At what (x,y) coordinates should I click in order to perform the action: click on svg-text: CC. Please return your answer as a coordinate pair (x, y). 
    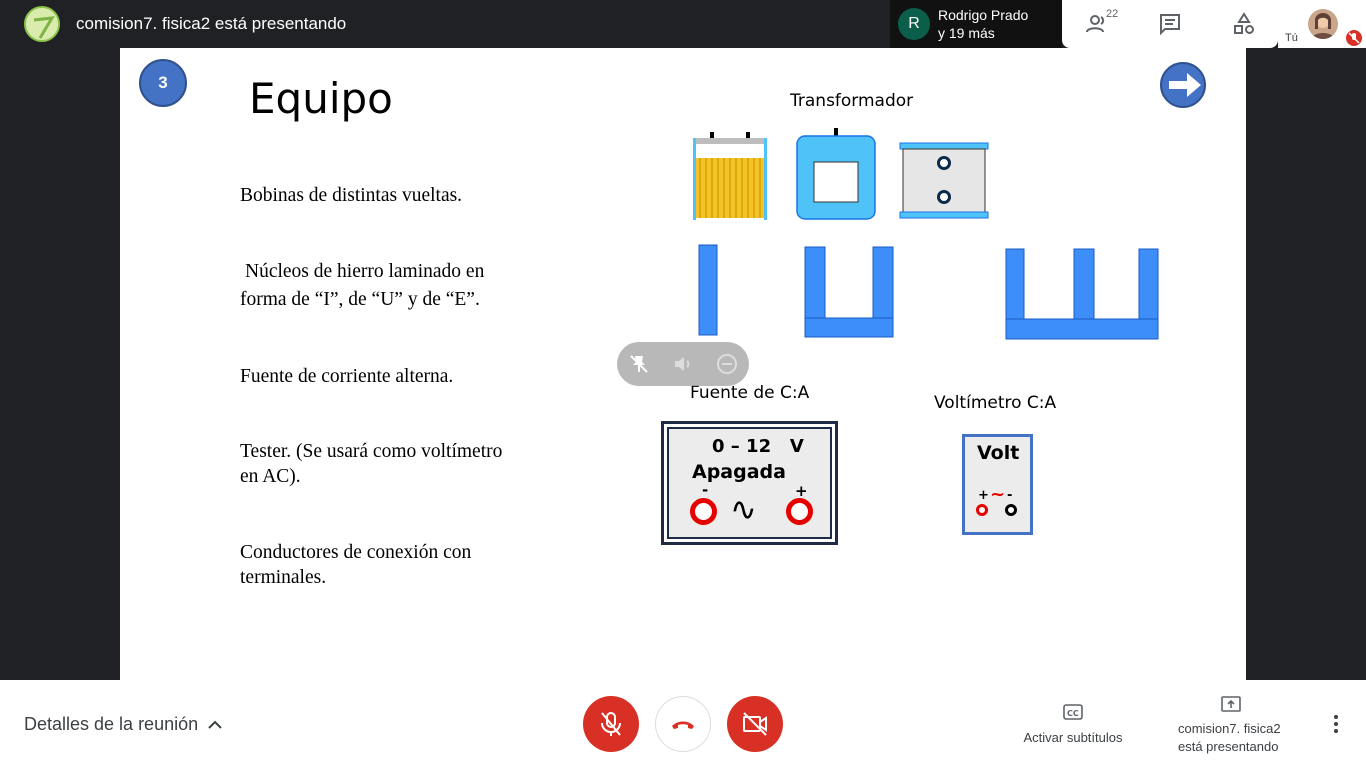
    Looking at the image, I should click on (1073, 713).